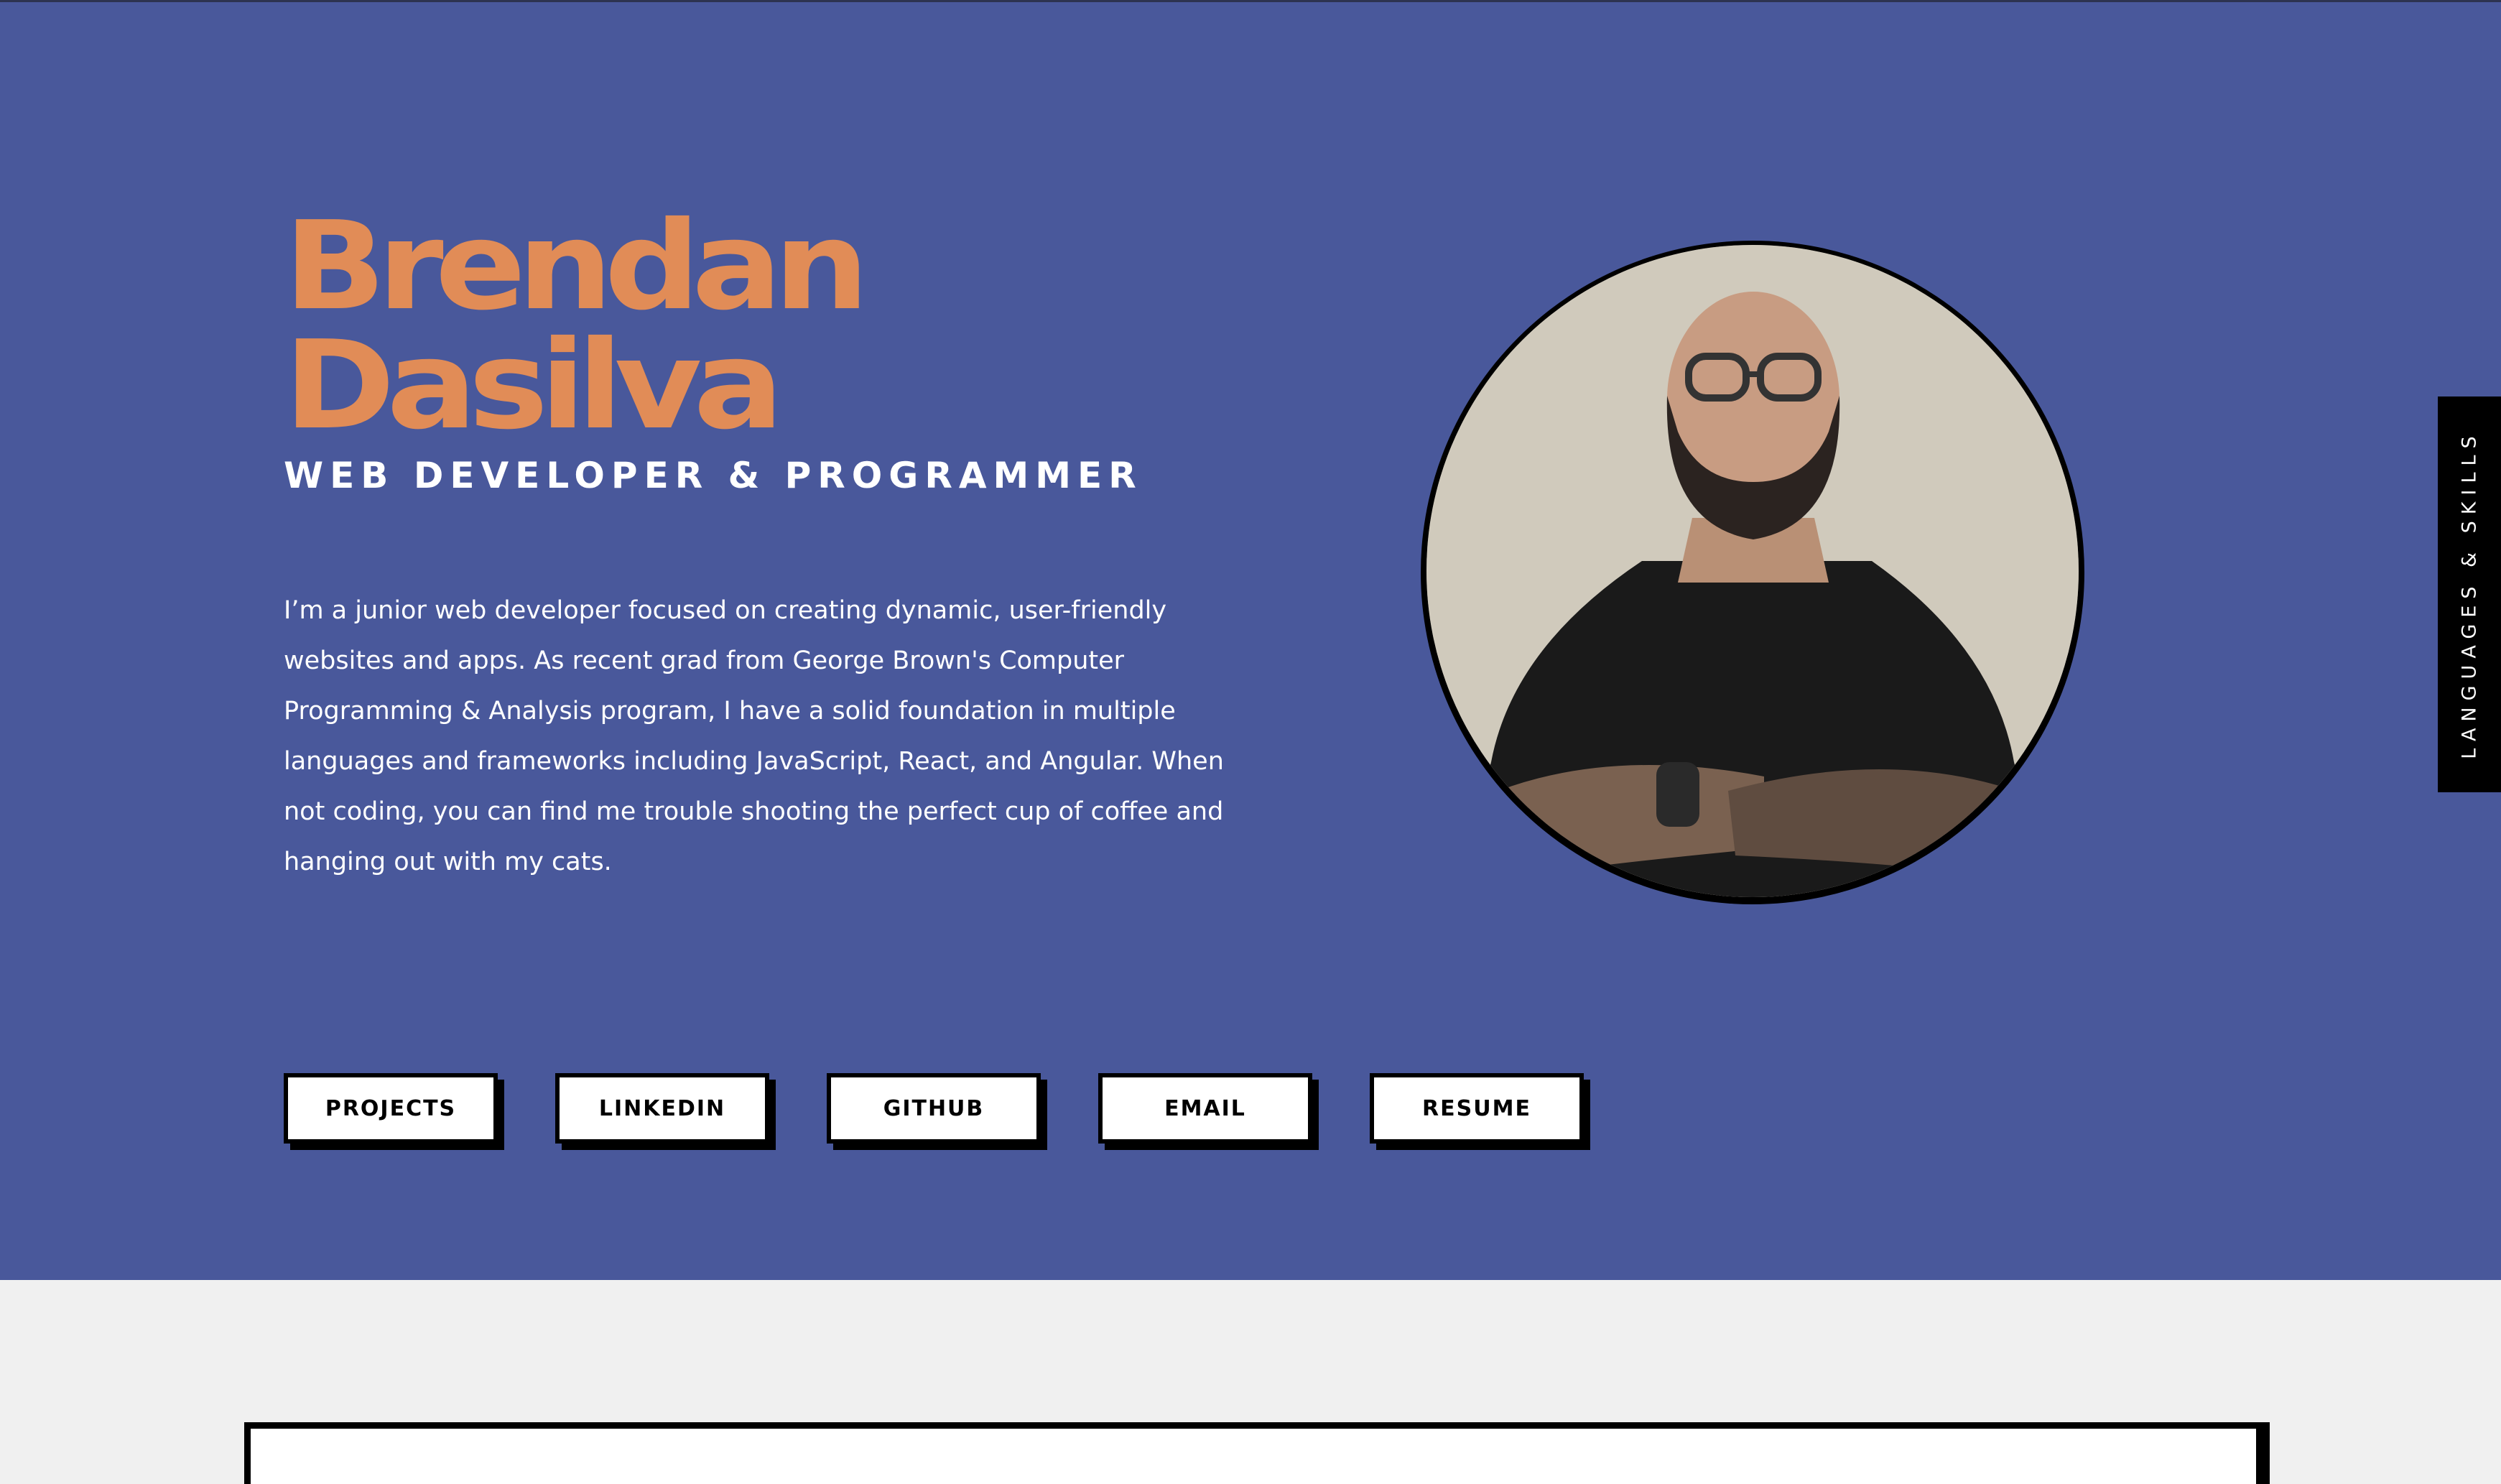  I want to click on person-illustration, so click(1752, 571).